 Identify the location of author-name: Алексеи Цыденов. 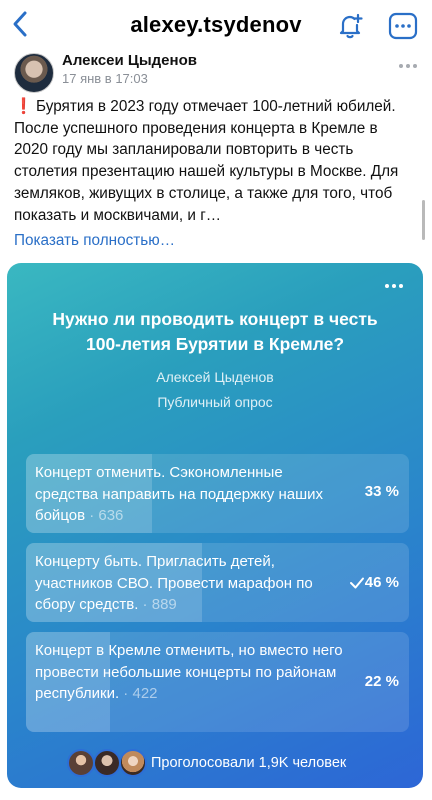
(129, 60).